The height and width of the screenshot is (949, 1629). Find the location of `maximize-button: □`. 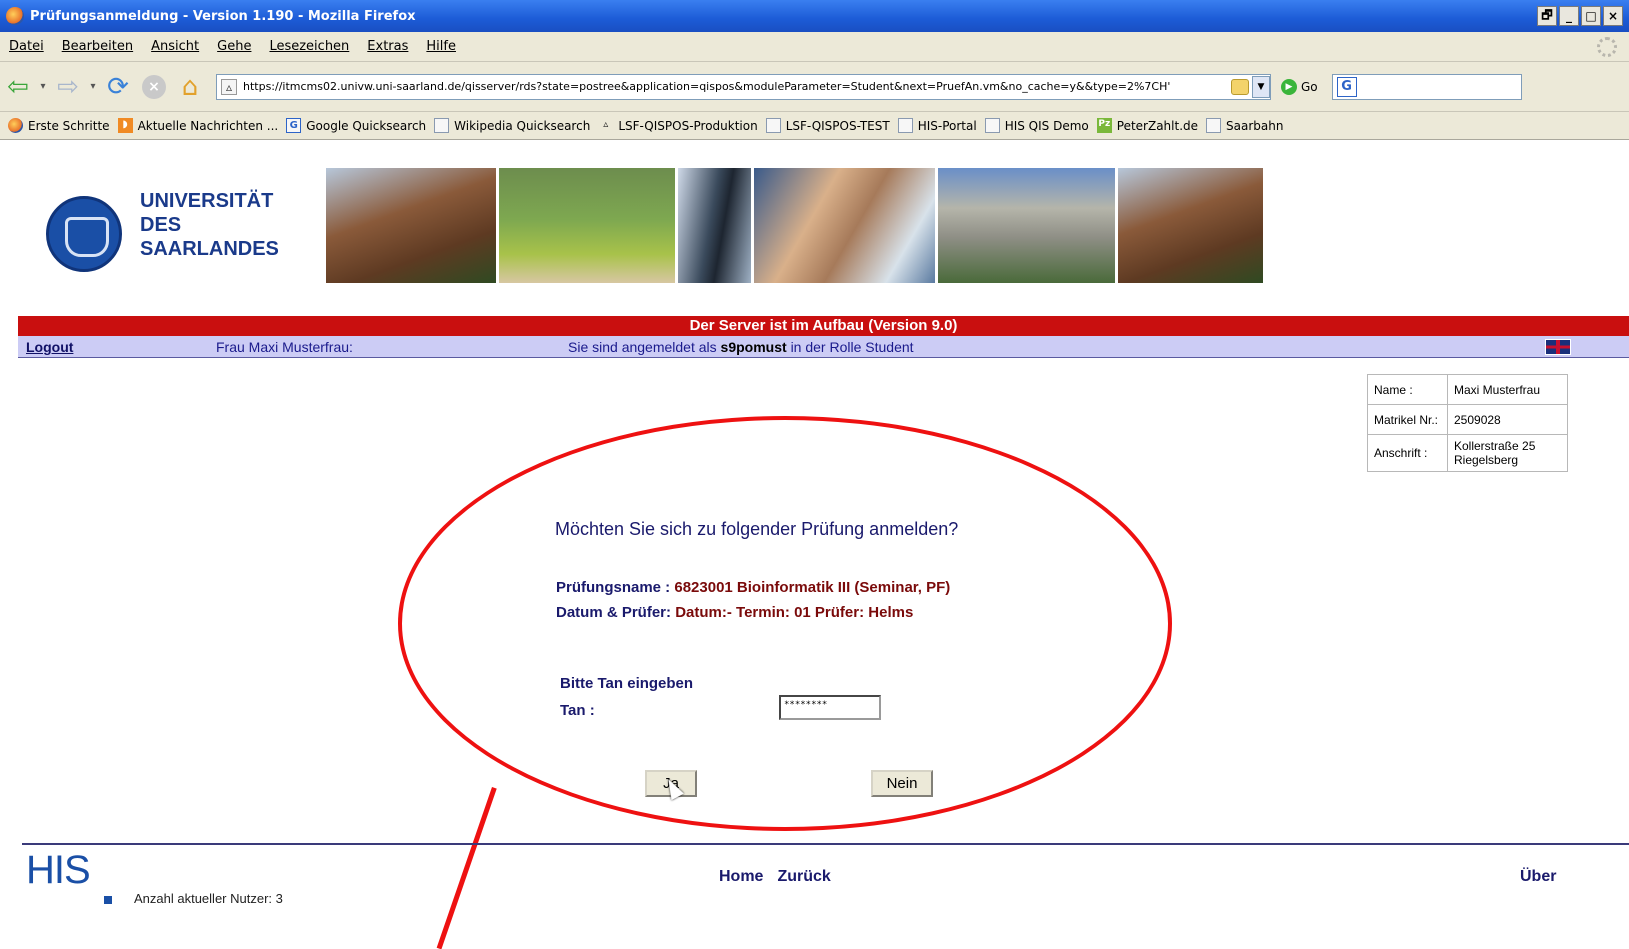

maximize-button: □ is located at coordinates (1591, 16).